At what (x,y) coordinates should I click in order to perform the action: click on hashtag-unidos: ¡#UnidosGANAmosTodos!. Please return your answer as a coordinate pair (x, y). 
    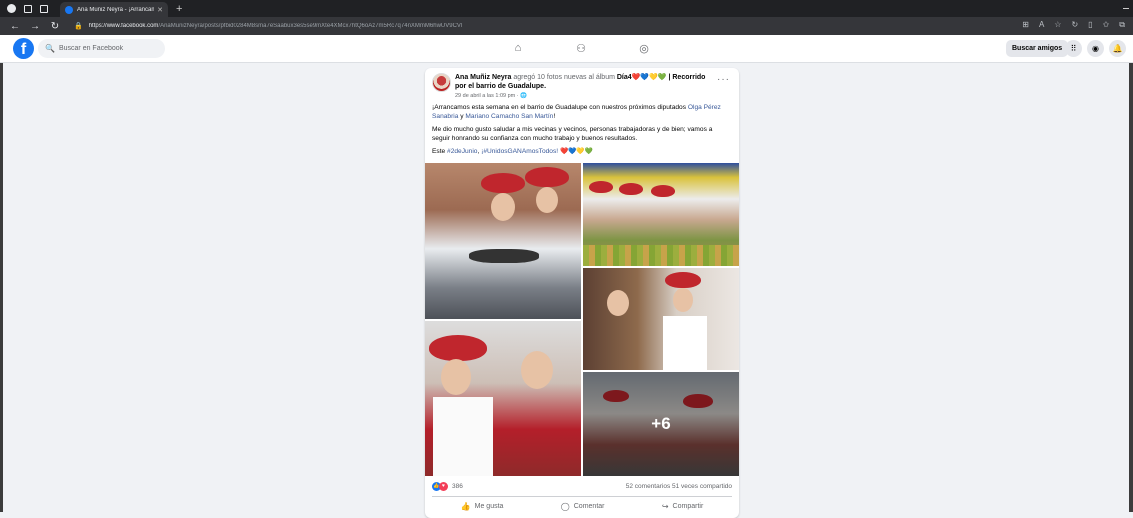
    Looking at the image, I should click on (519, 151).